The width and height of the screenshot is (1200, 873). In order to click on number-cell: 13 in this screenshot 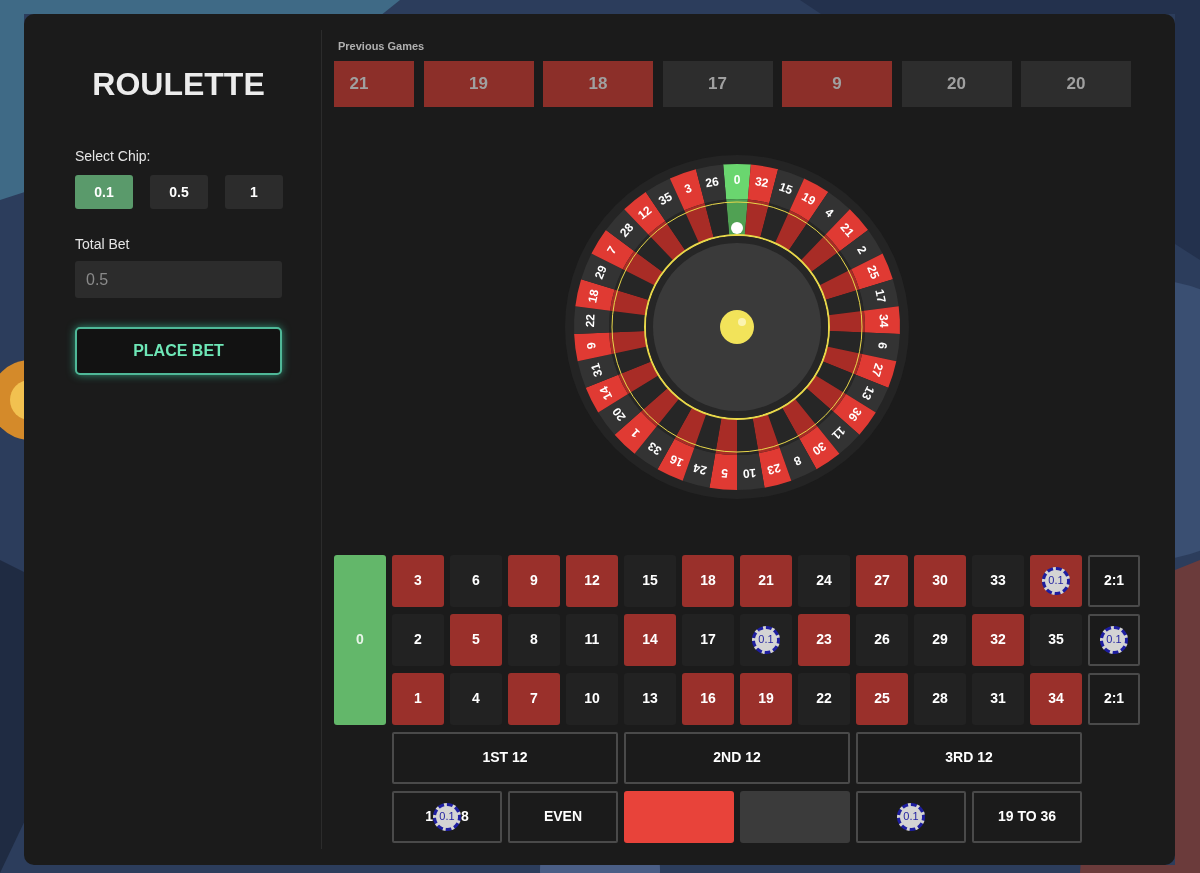, I will do `click(650, 698)`.